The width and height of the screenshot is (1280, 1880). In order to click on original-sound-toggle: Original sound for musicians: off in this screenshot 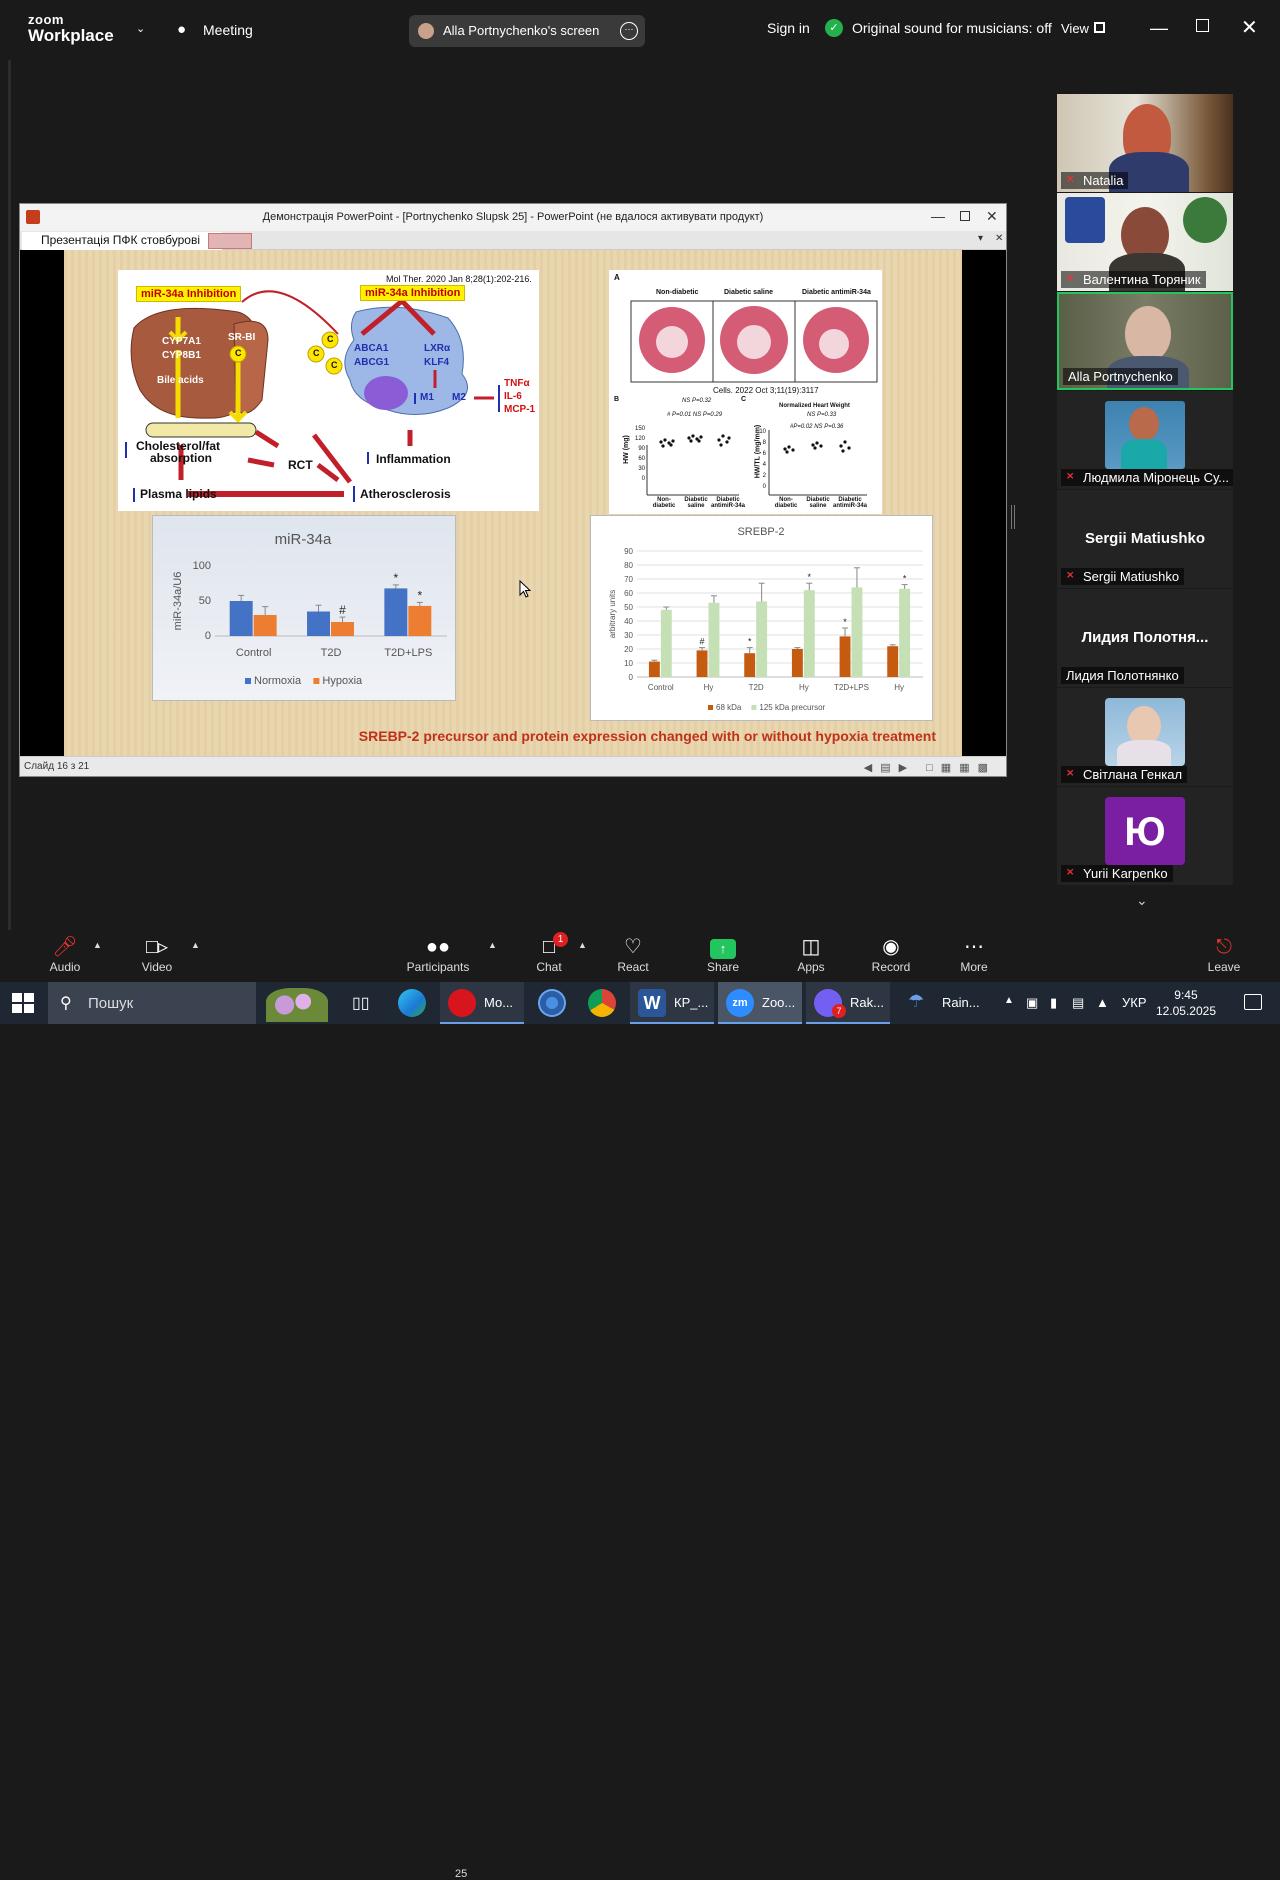, I will do `click(952, 28)`.